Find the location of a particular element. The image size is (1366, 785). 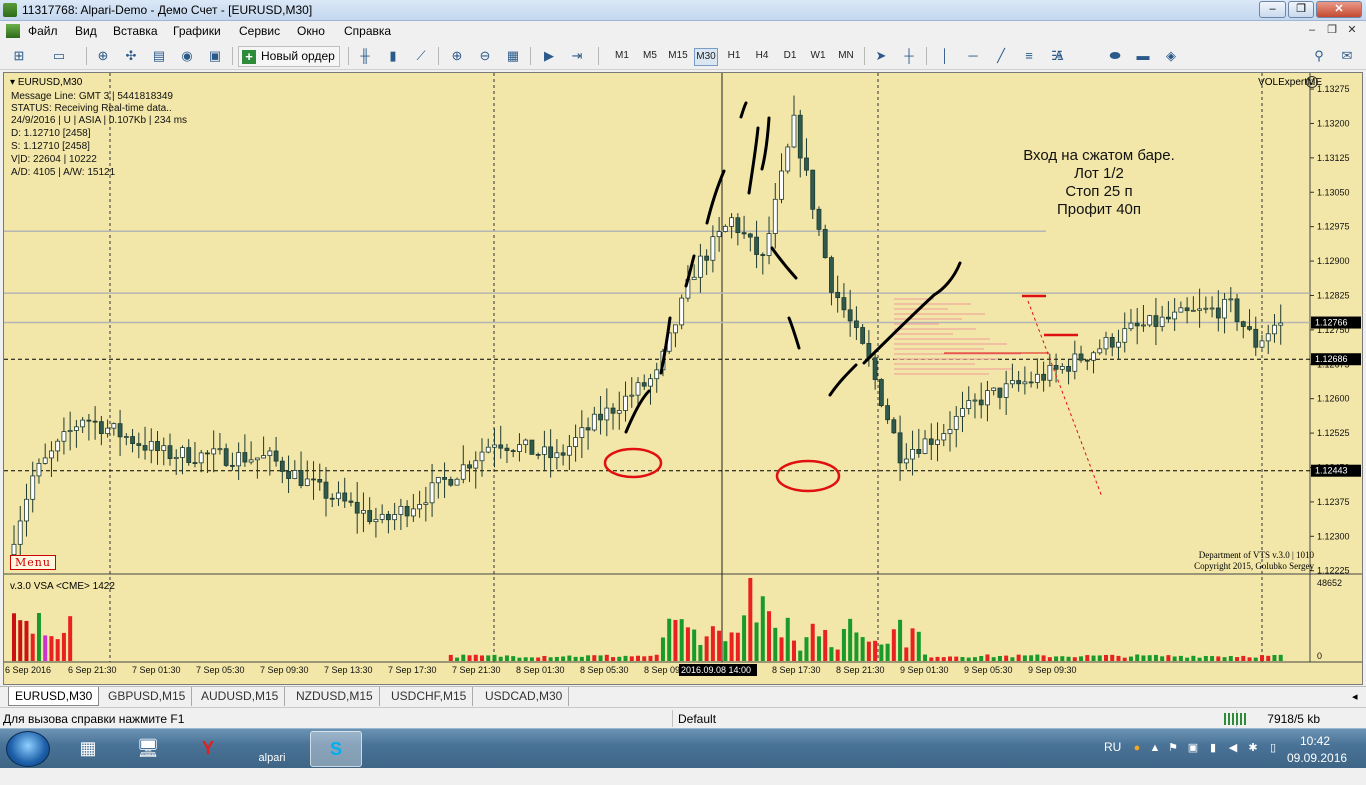

close-button: ✕ is located at coordinates (1339, 9).